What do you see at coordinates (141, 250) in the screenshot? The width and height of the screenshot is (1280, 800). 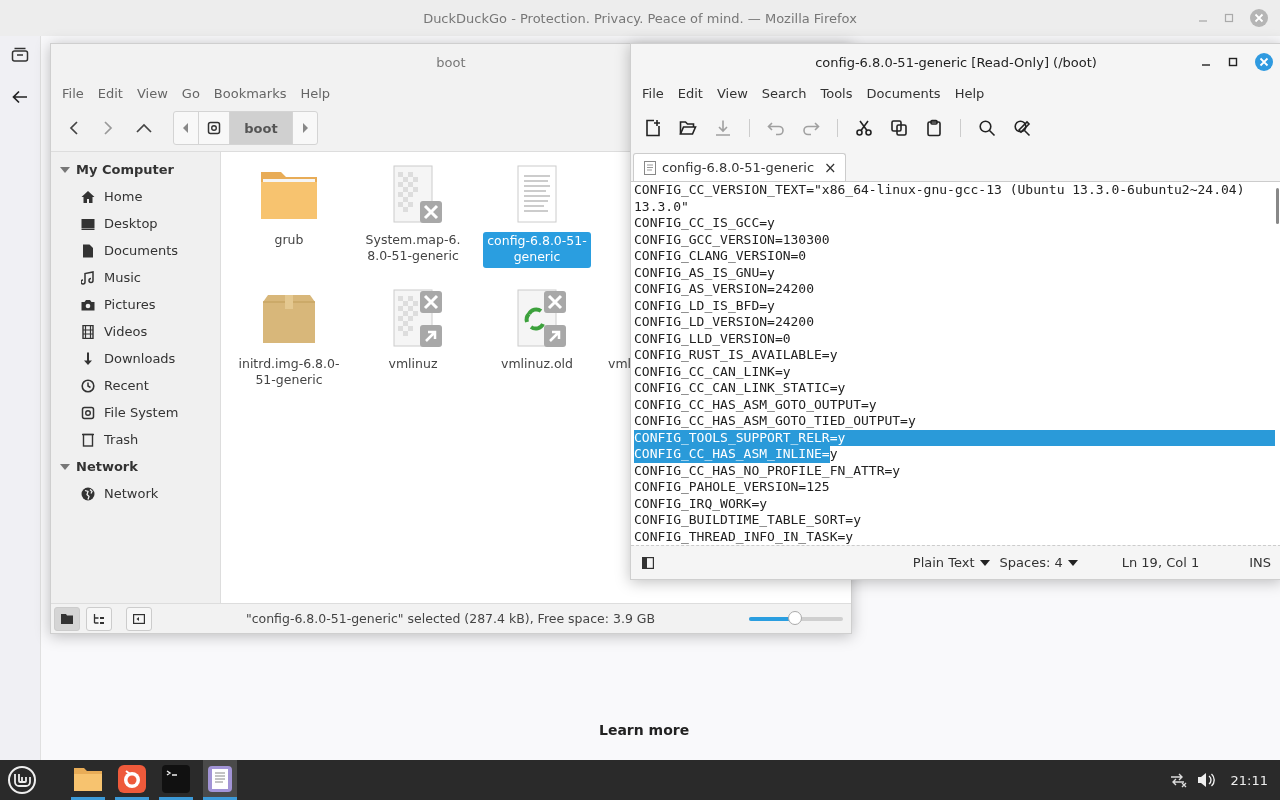 I see `sidebar-item: Documents` at bounding box center [141, 250].